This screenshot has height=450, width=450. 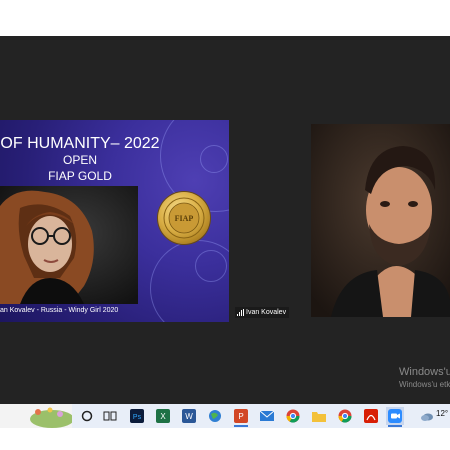 I want to click on taskbar-search-box, so click(x=36, y=416).